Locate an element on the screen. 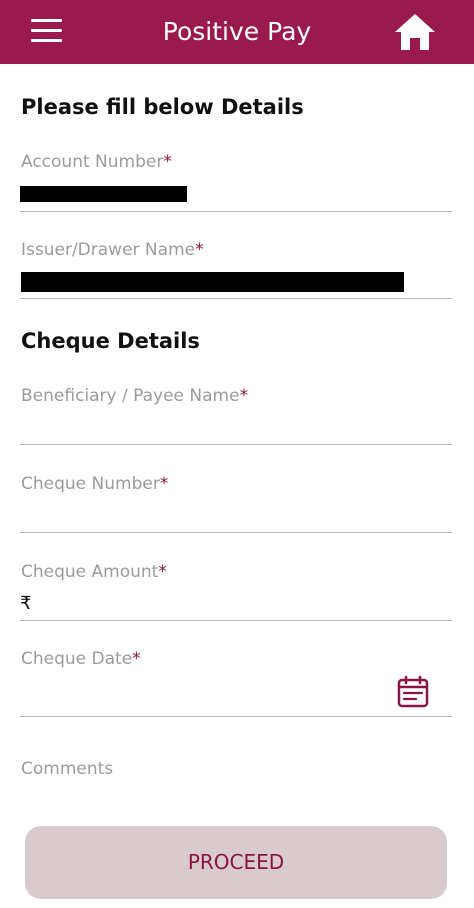  cheque-date-field is located at coordinates (205, 695).